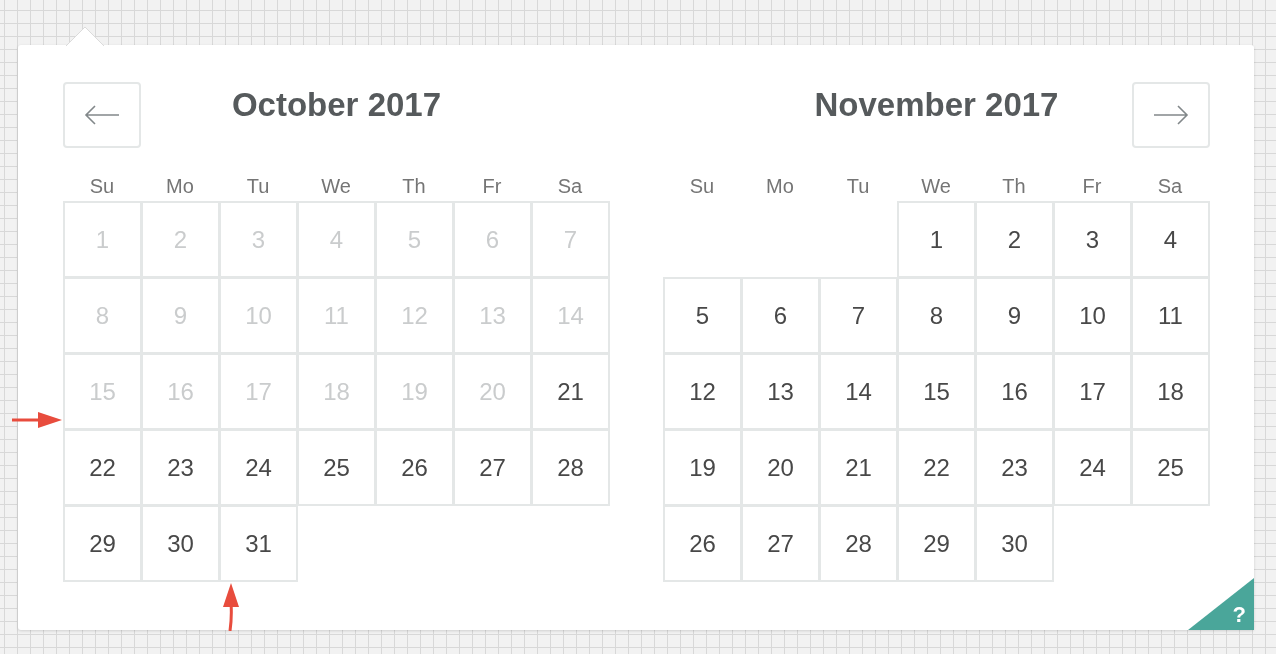 The height and width of the screenshot is (654, 1276). Describe the element at coordinates (936, 391) in the screenshot. I see `day-cell: 15` at that location.